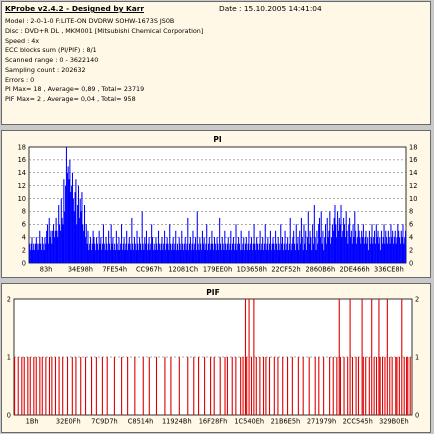  I want to click on x-tick-label: 2DE466h, so click(354, 270).